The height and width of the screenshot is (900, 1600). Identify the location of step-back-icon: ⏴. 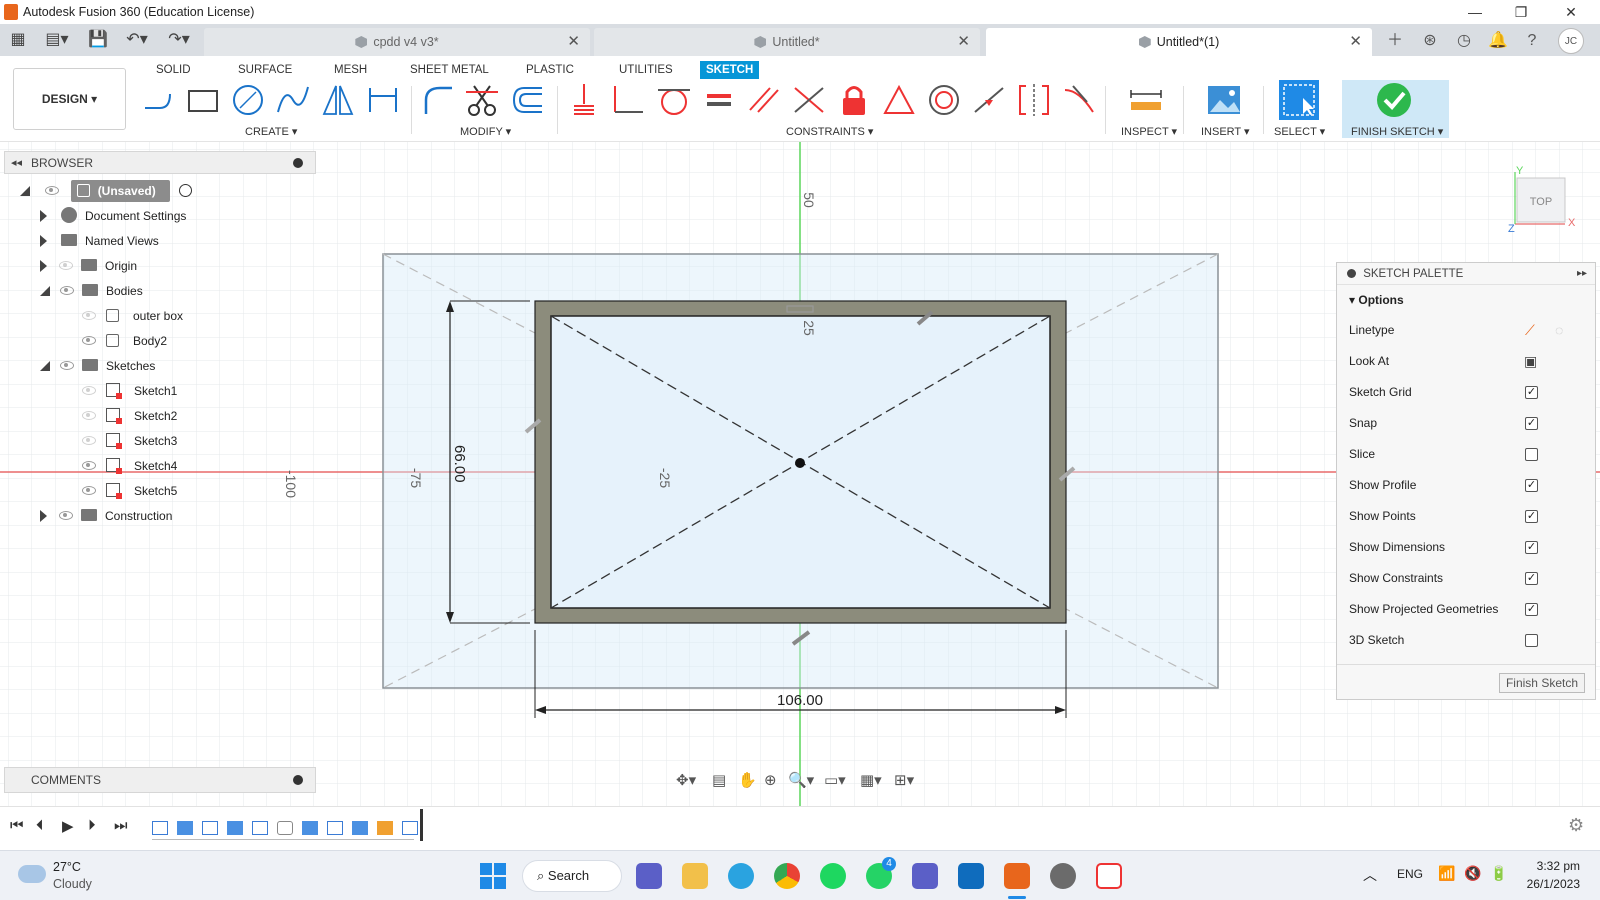
(40, 825).